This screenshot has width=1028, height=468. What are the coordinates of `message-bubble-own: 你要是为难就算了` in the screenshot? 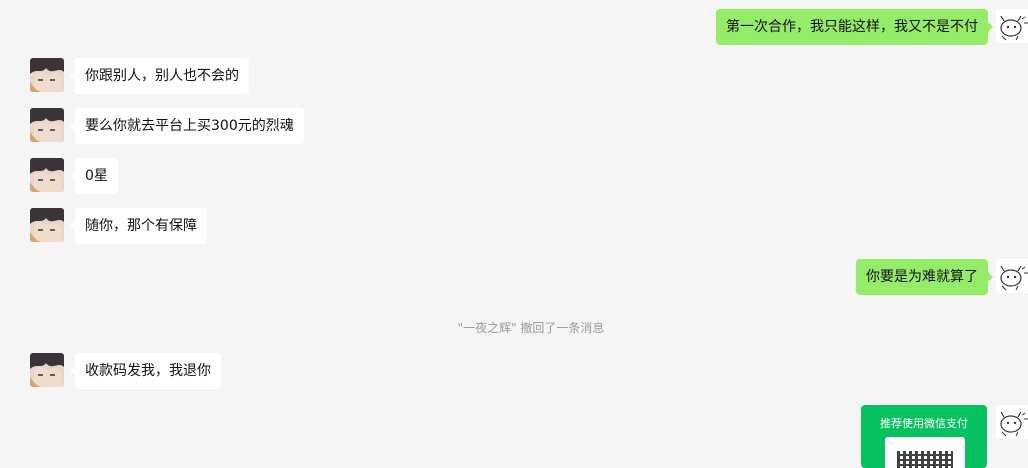 It's located at (924, 277).